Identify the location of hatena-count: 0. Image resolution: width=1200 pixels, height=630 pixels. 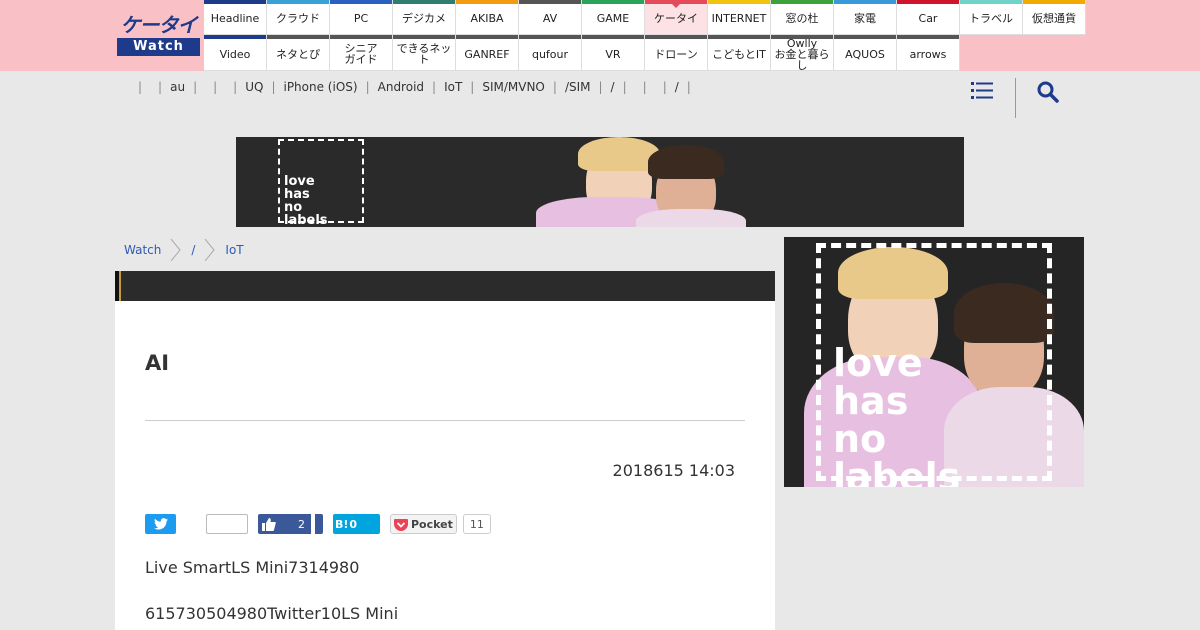
(353, 524).